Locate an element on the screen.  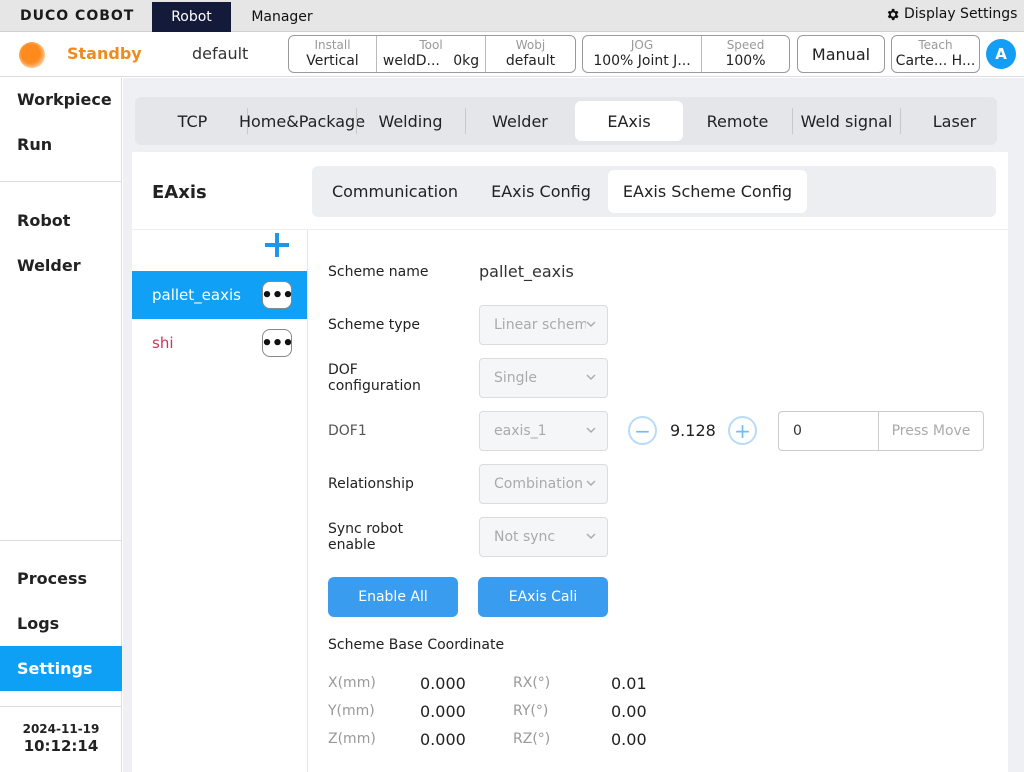
wobj-value: default is located at coordinates (530, 61).